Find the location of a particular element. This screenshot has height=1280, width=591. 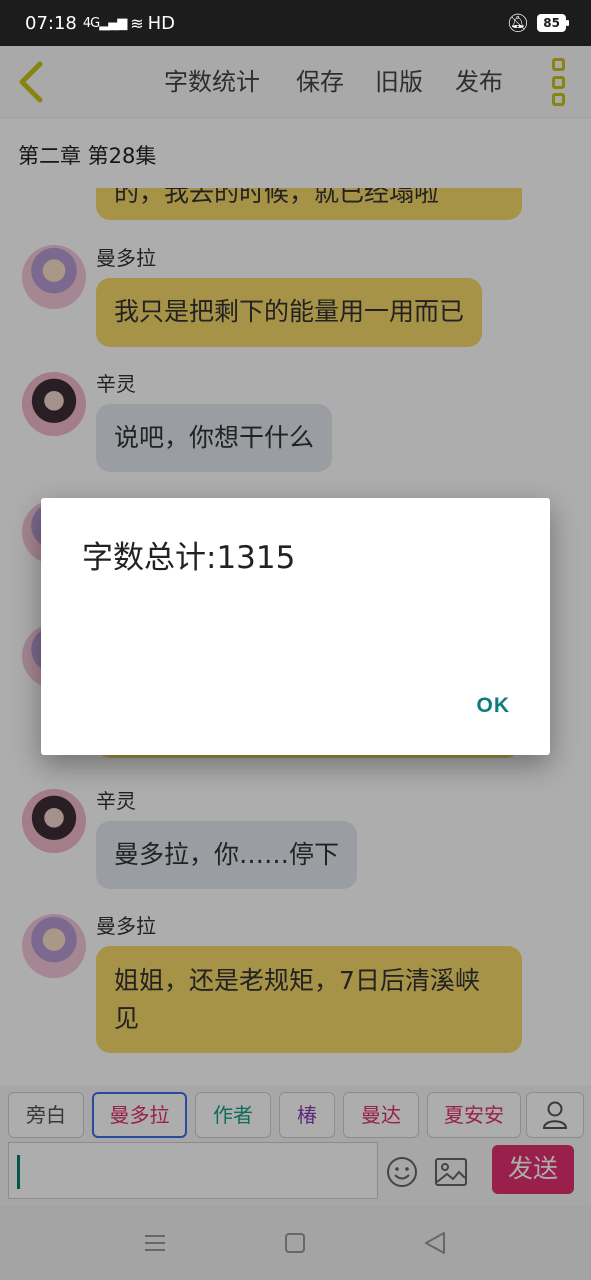

wifi-icon: ≋ is located at coordinates (137, 23).